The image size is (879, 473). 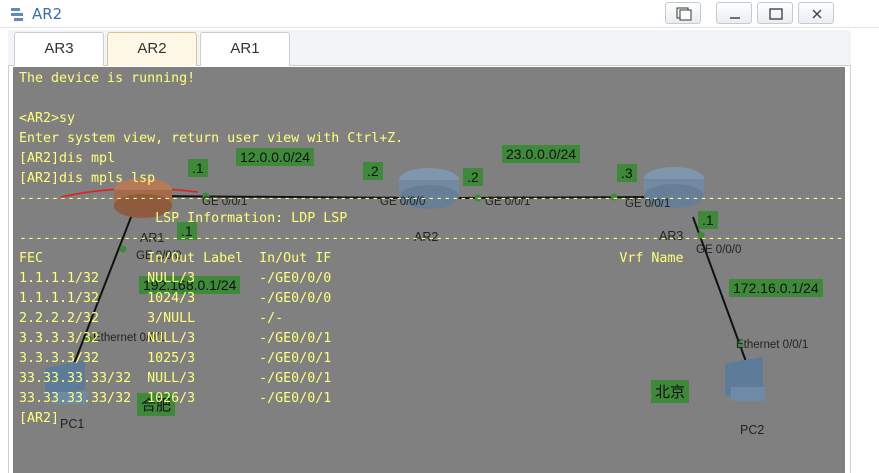 I want to click on tab-ar1: AR1, so click(x=245, y=49).